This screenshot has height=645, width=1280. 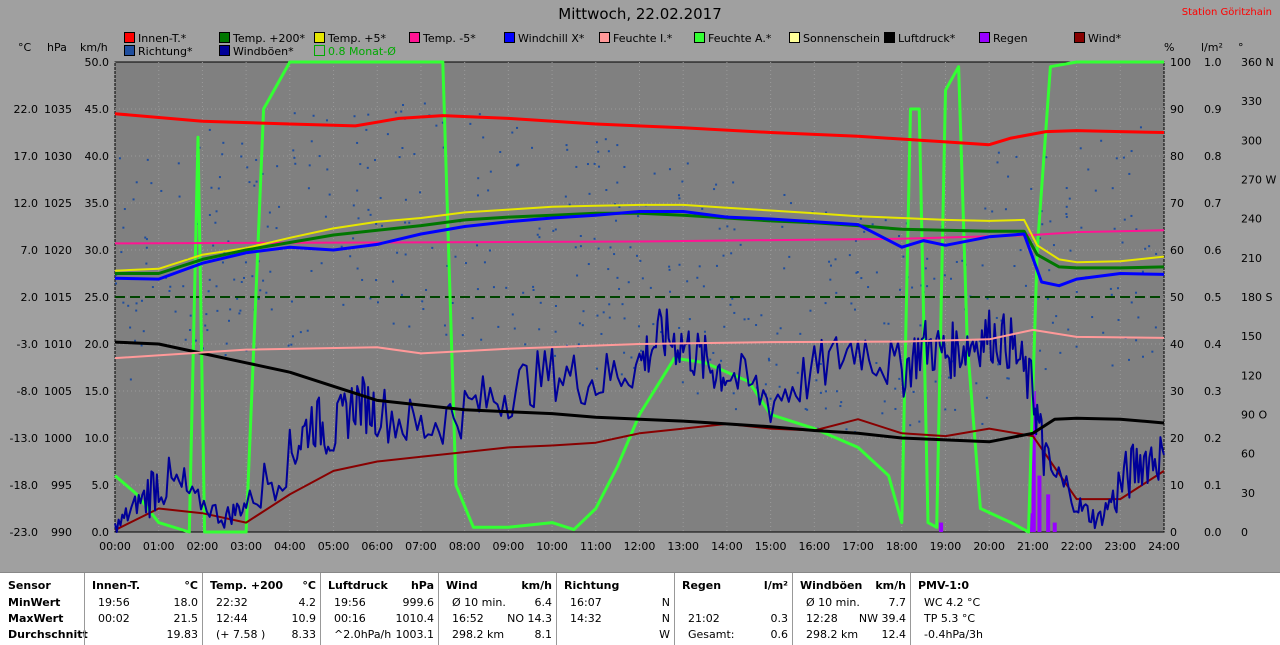 I want to click on y-tick-label-humidity: 50, so click(x=1177, y=297).